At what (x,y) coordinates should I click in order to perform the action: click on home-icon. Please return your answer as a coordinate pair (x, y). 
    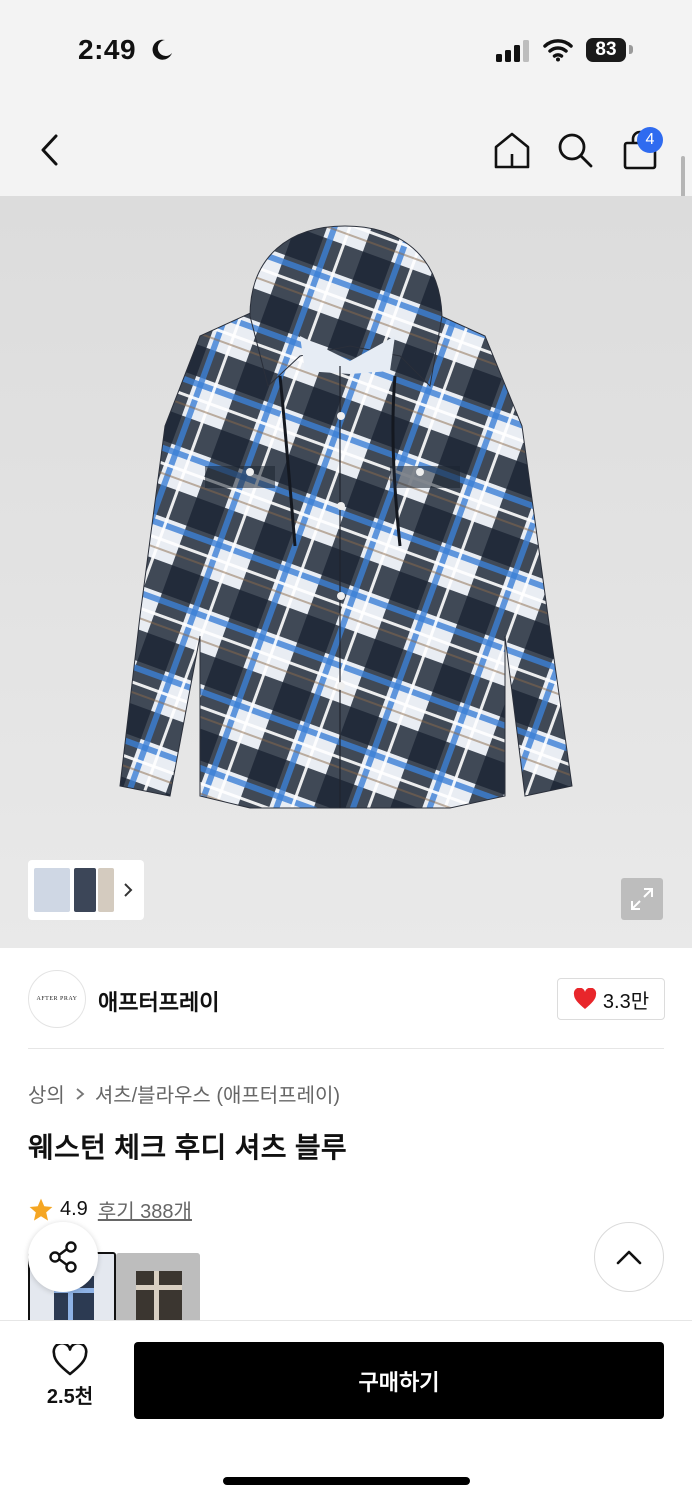
    Looking at the image, I should click on (512, 150).